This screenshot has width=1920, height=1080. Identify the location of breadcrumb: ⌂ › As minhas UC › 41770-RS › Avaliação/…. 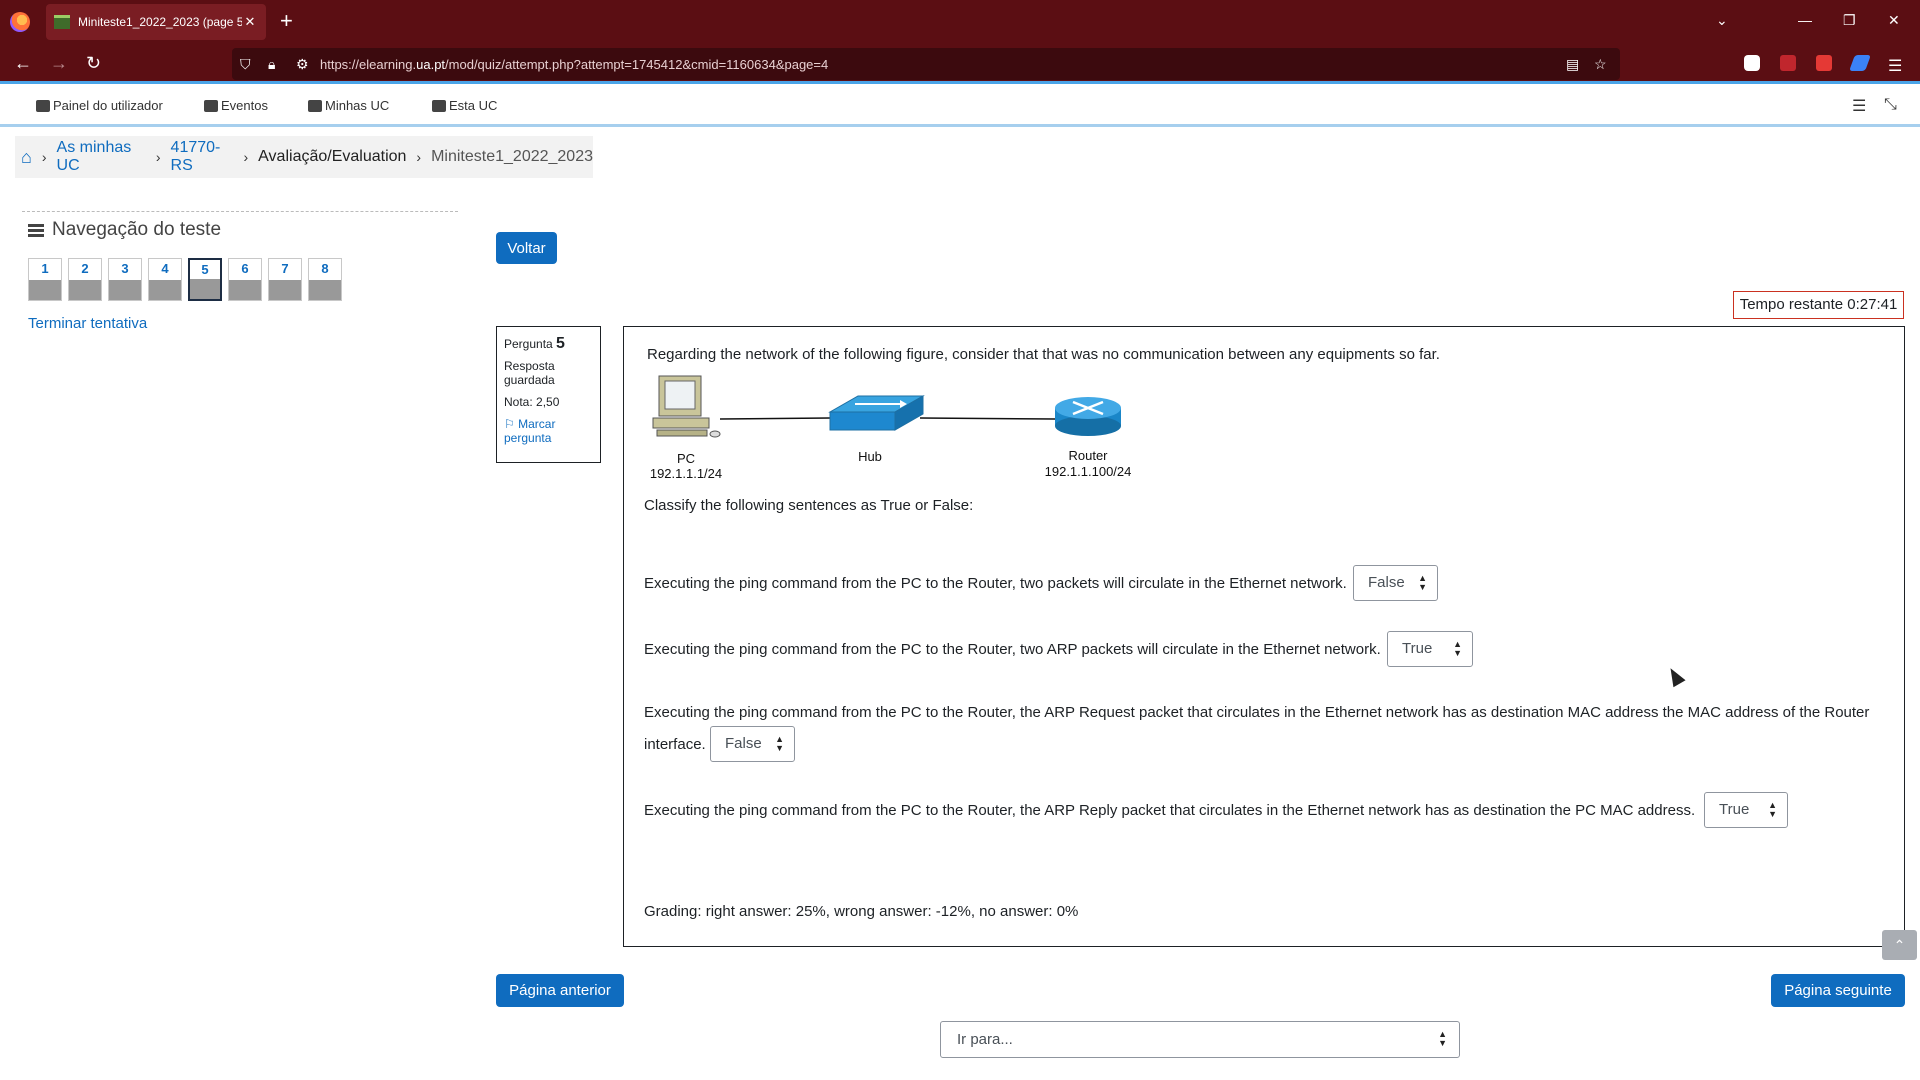
(304, 157).